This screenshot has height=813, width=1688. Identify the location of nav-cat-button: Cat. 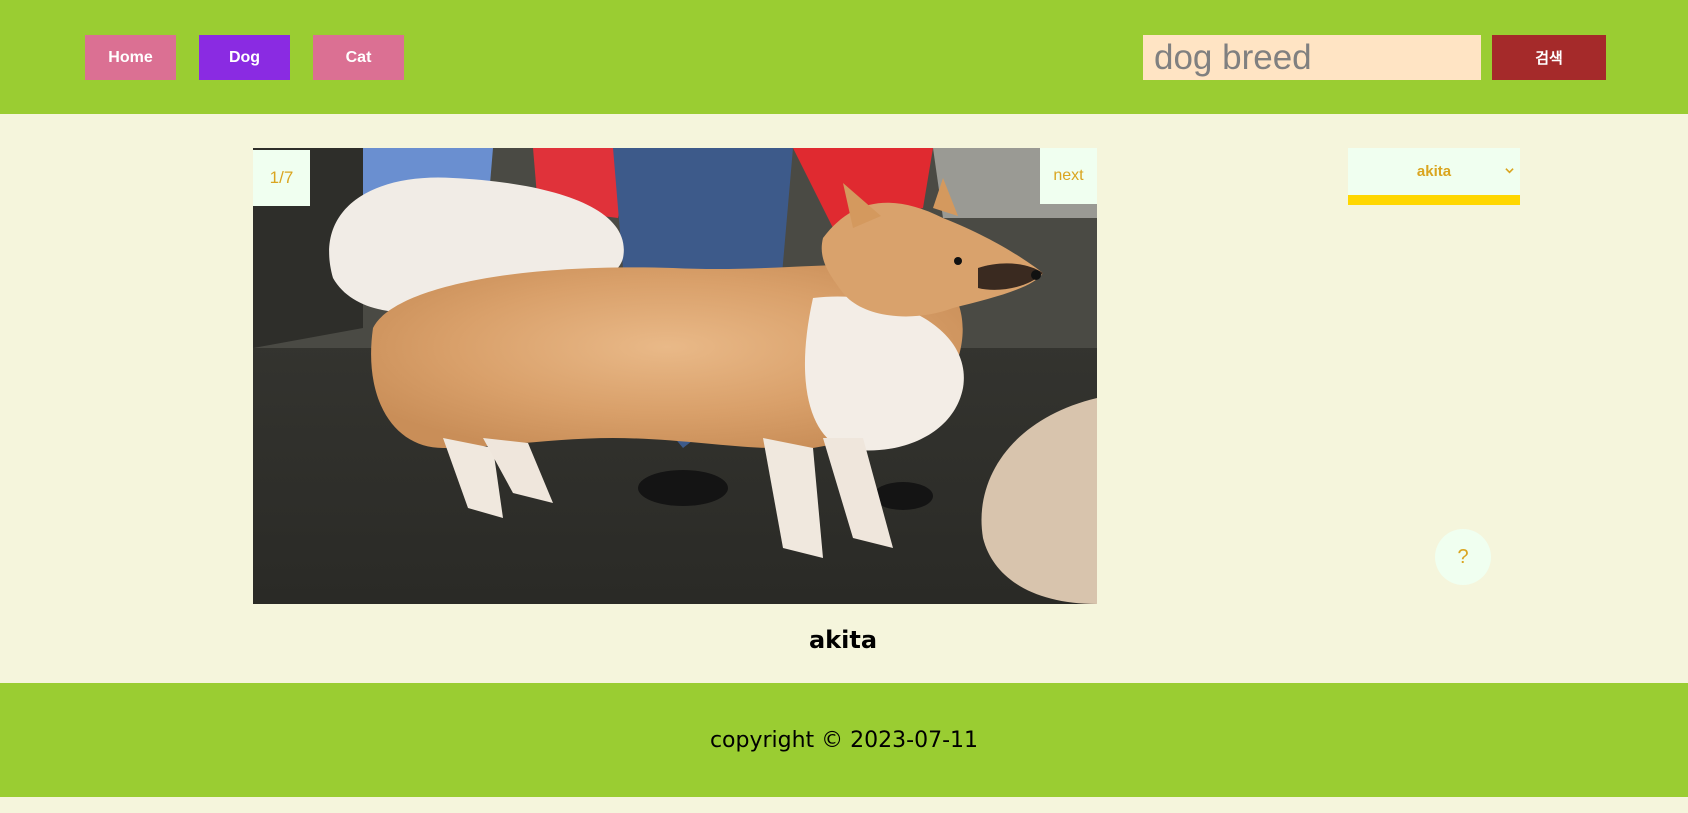
(358, 57).